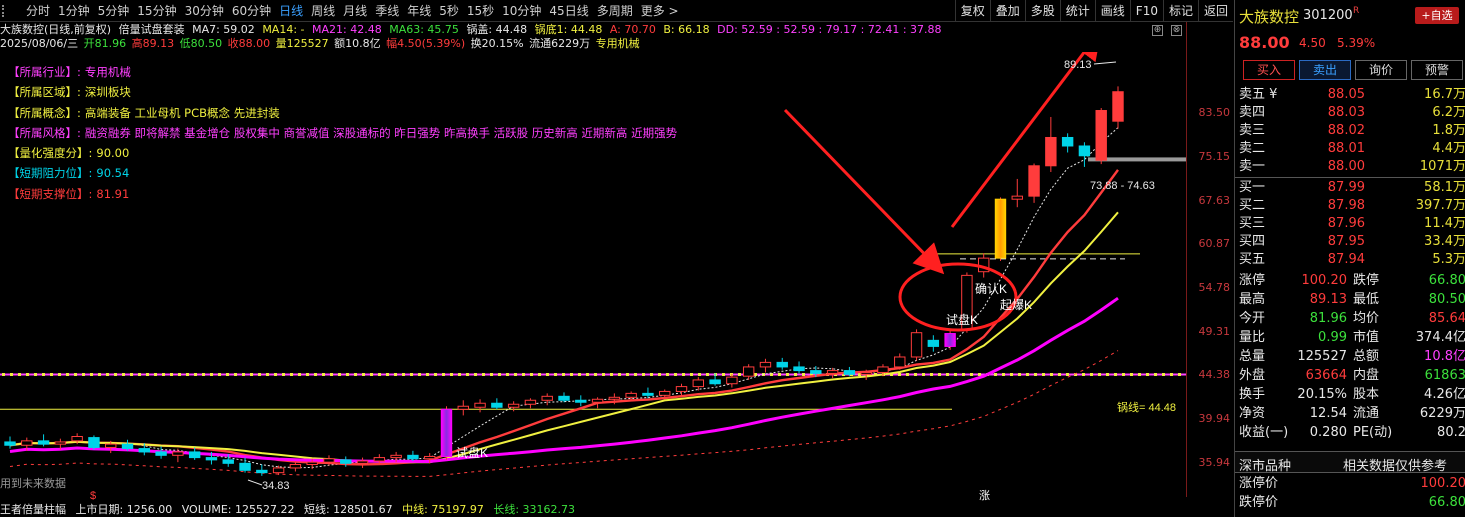 Image resolution: width=1465 pixels, height=517 pixels. What do you see at coordinates (1122, 186) in the screenshot?
I see `range-label: 73.88 - 74.63` at bounding box center [1122, 186].